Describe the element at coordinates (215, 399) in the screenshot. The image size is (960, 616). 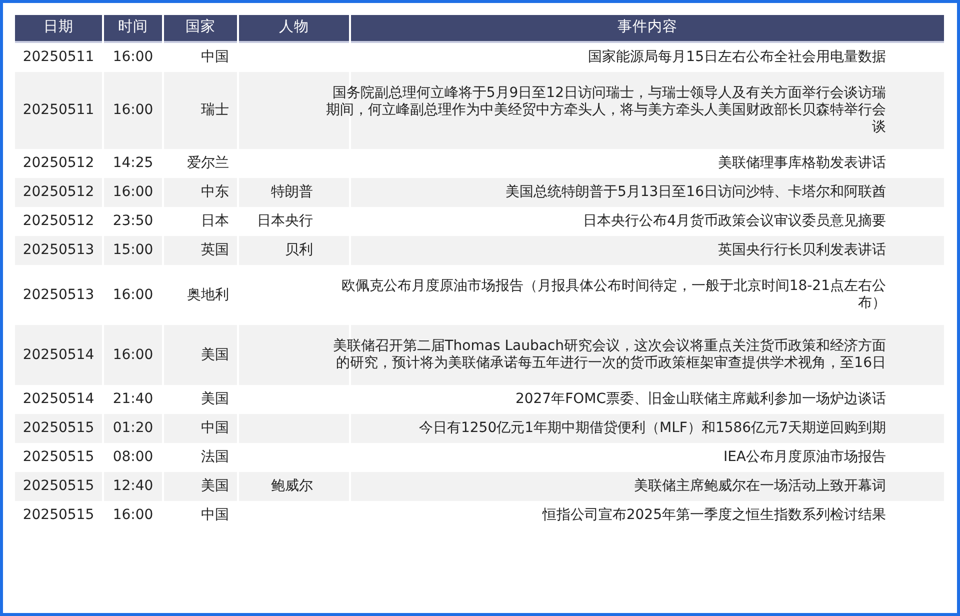
I see `country-cell-text: 美国` at that location.